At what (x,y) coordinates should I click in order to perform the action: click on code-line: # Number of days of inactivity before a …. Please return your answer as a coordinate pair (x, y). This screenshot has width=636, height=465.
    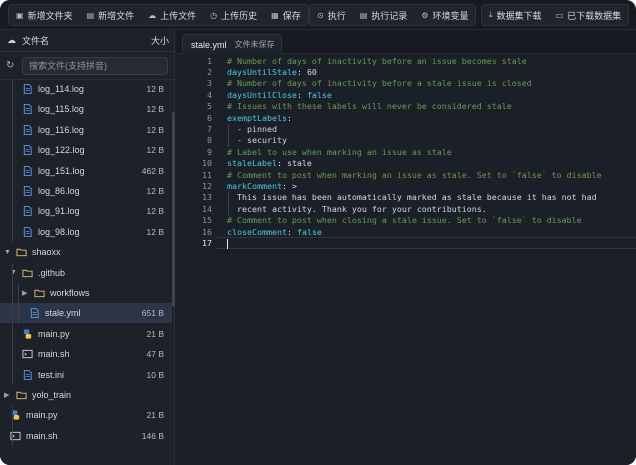
    Looking at the image, I should click on (379, 83).